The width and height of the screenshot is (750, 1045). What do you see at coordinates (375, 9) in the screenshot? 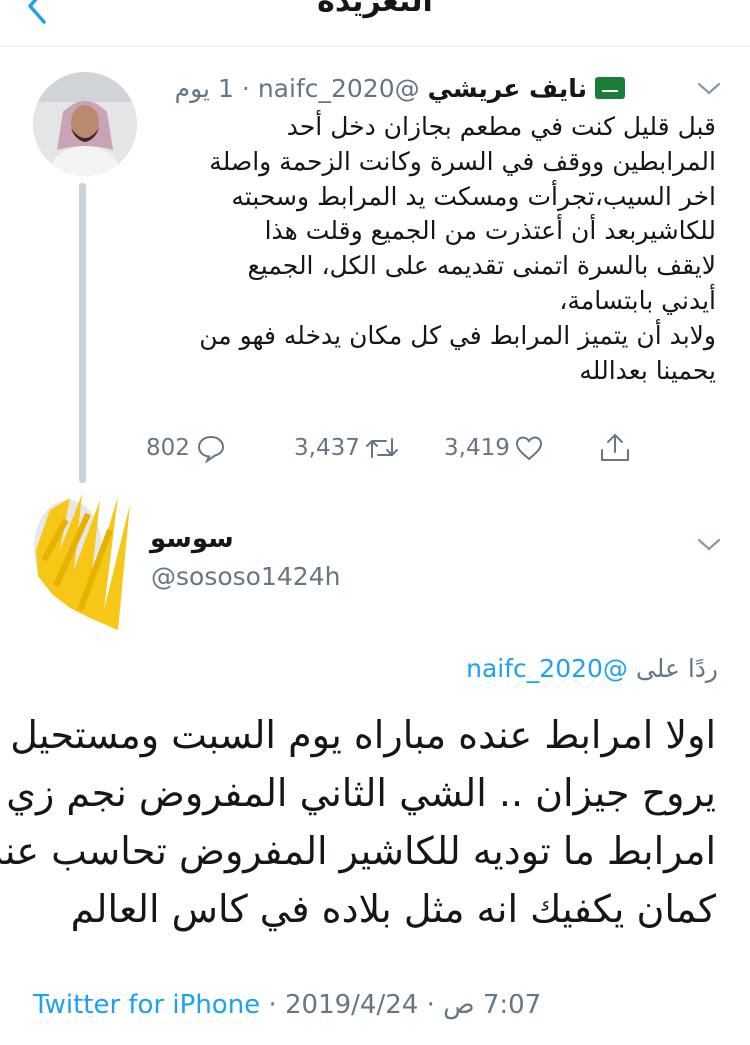
I see `page-title: التغريدة` at bounding box center [375, 9].